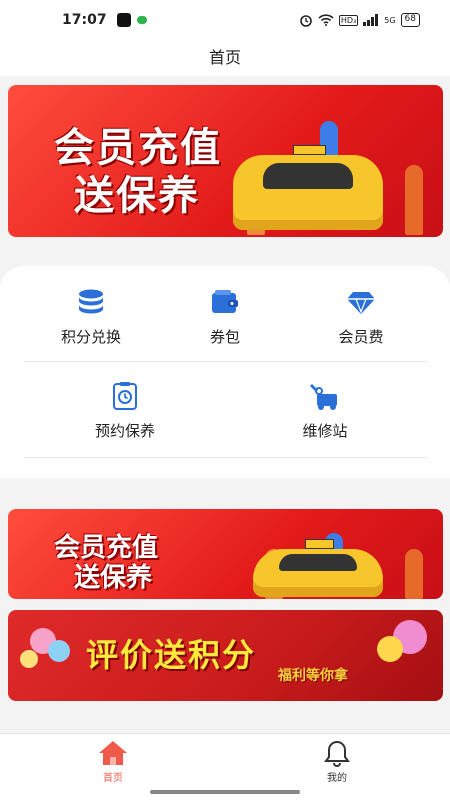  I want to click on status-bar: 17:07 HD₃ 5G 68, so click(225, 20).